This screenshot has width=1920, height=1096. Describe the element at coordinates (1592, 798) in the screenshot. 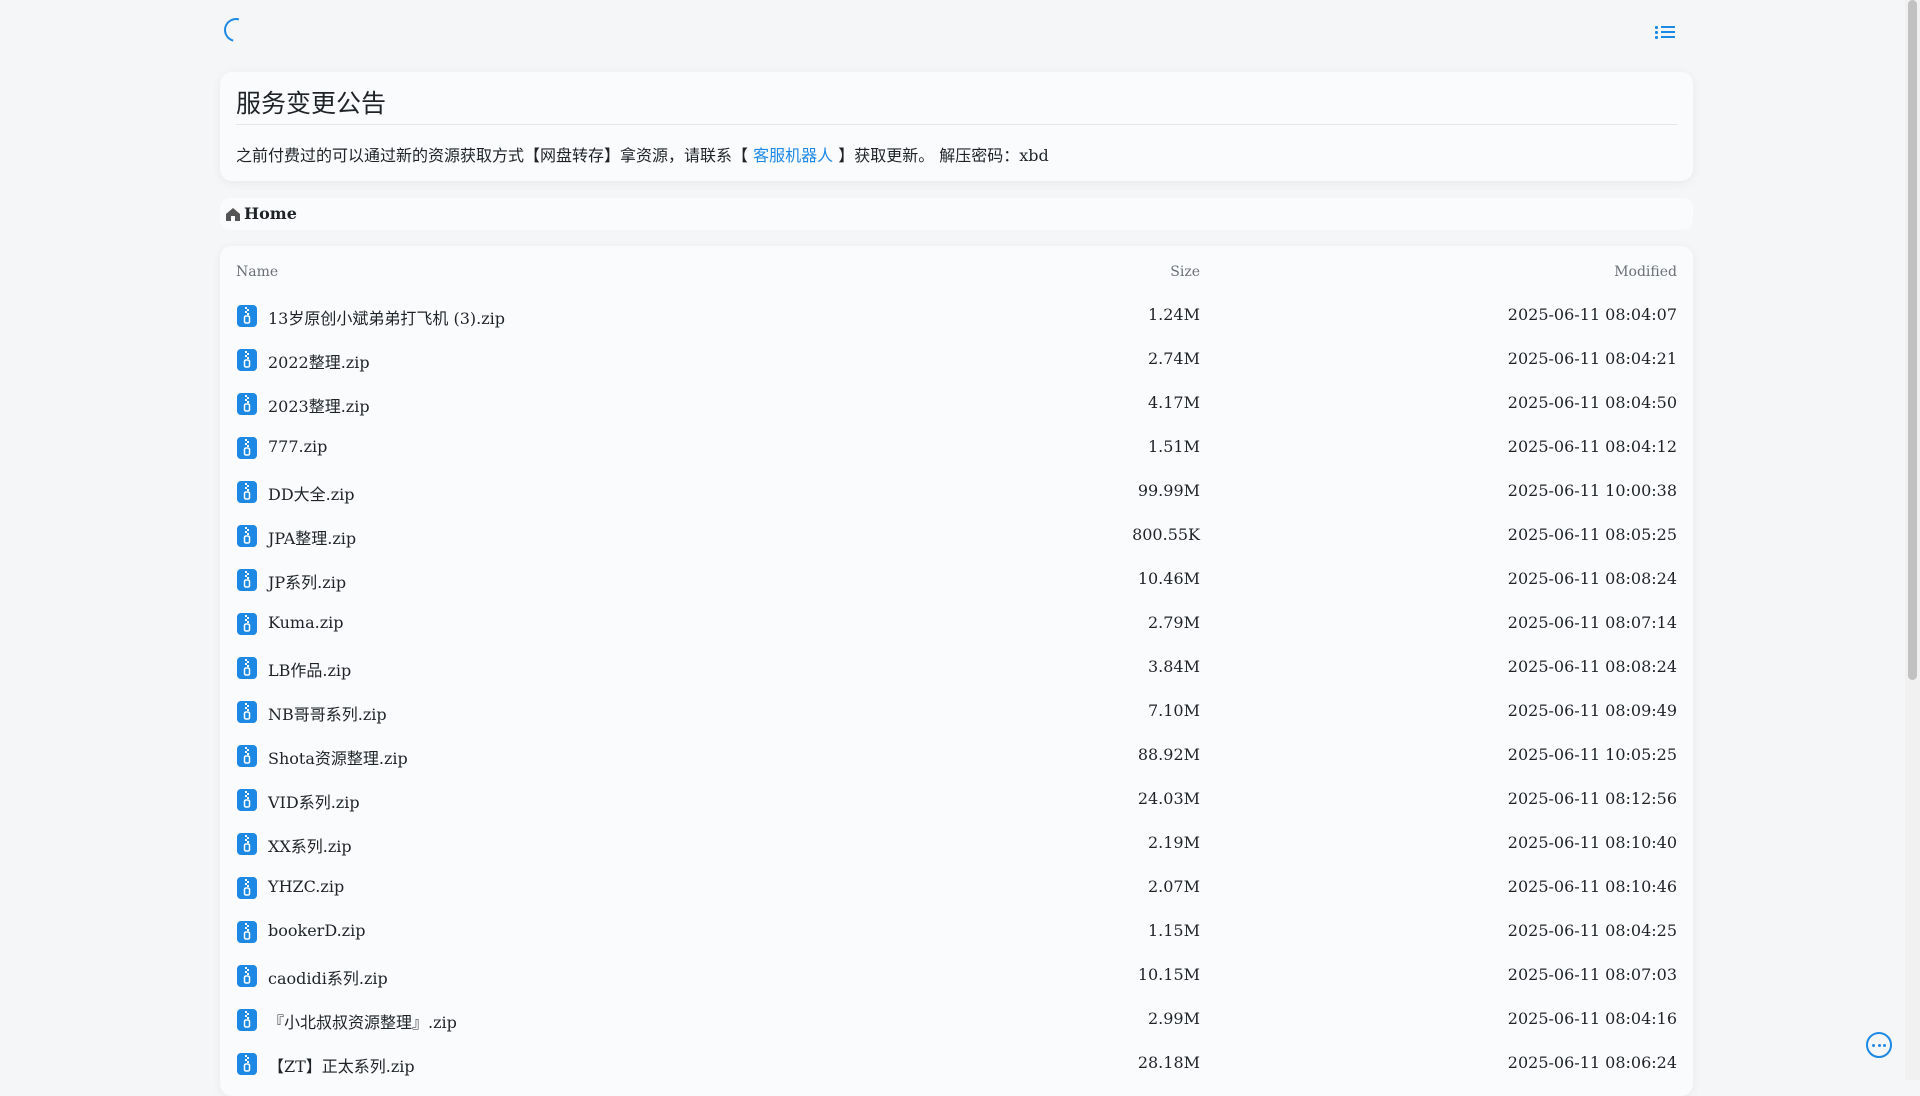

I see `file-modified: 2025-06-11 08:12:56` at that location.